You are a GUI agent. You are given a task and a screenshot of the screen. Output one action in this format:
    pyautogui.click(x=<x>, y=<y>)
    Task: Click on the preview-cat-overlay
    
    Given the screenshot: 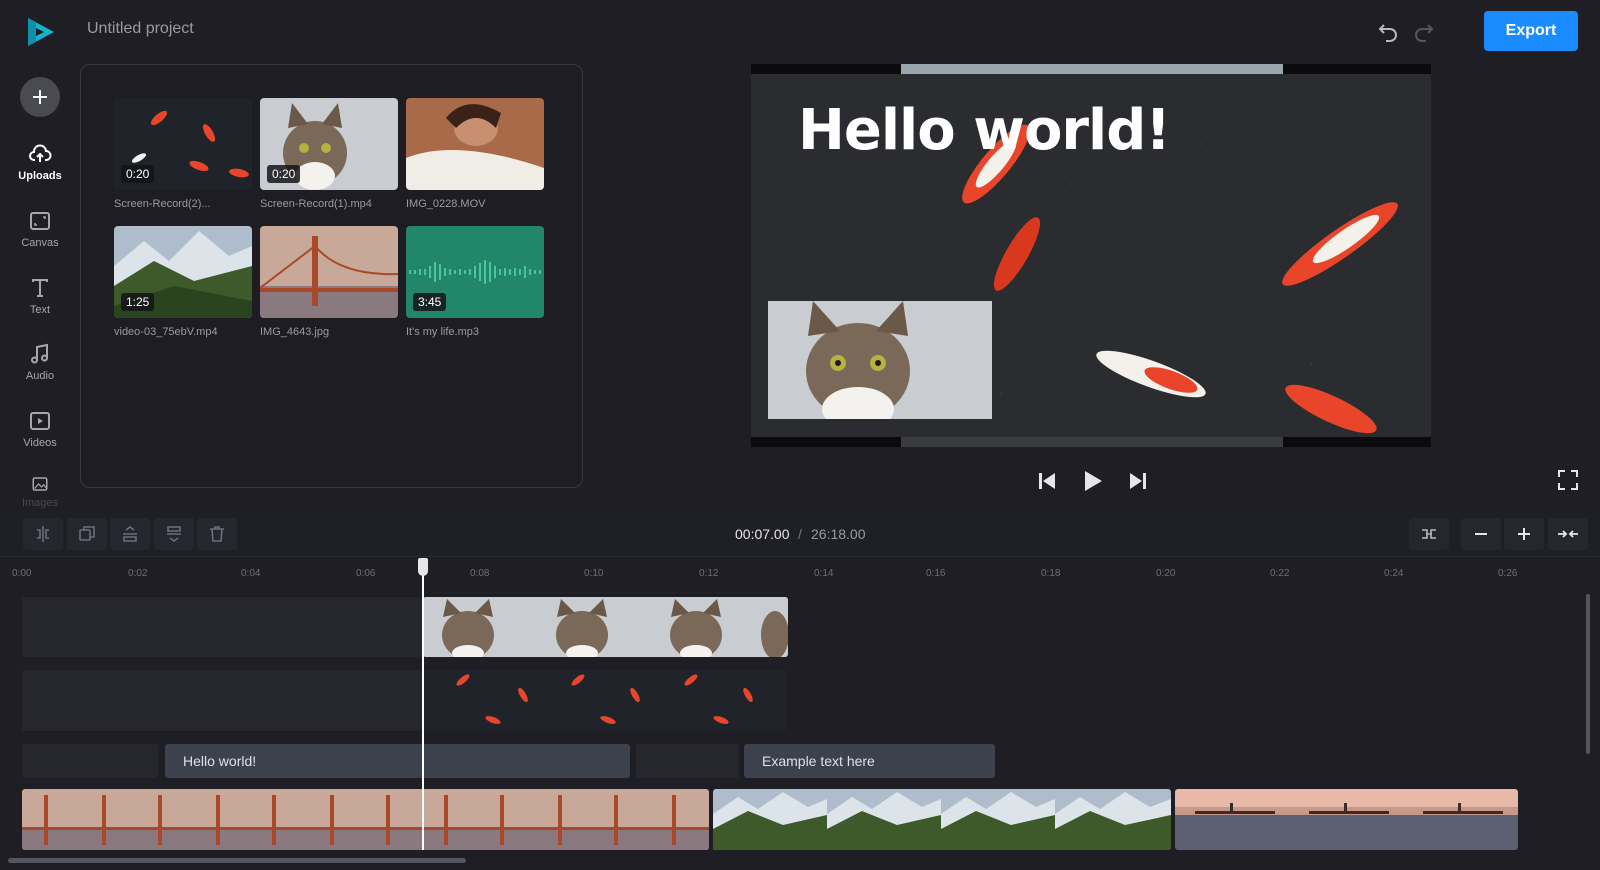 What is the action you would take?
    pyautogui.click(x=880, y=360)
    